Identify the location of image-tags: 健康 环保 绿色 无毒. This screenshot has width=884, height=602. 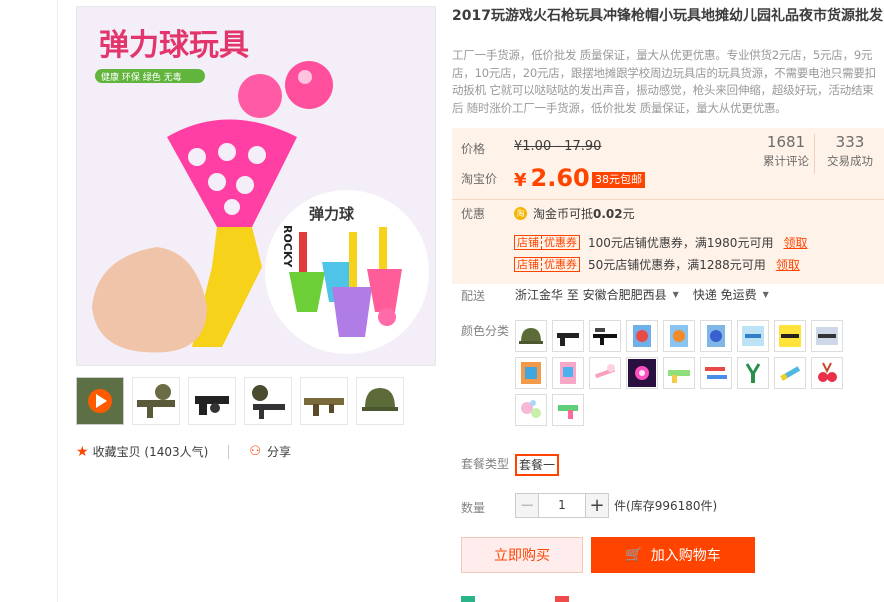
(141, 77).